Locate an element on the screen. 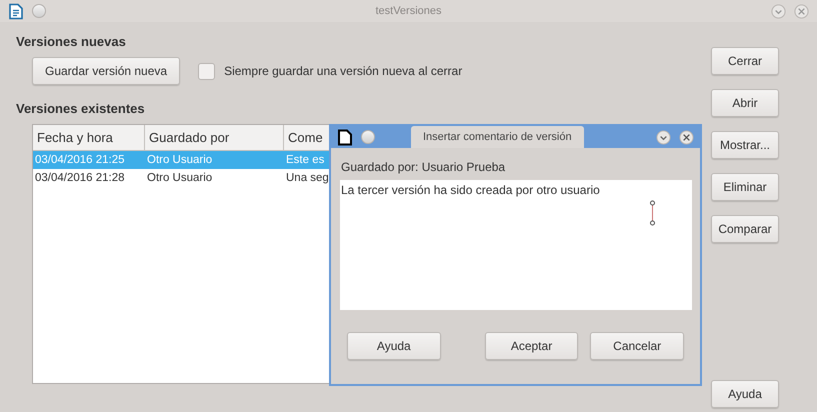 This screenshot has width=817, height=412. action-button: Eliminar is located at coordinates (745, 187).